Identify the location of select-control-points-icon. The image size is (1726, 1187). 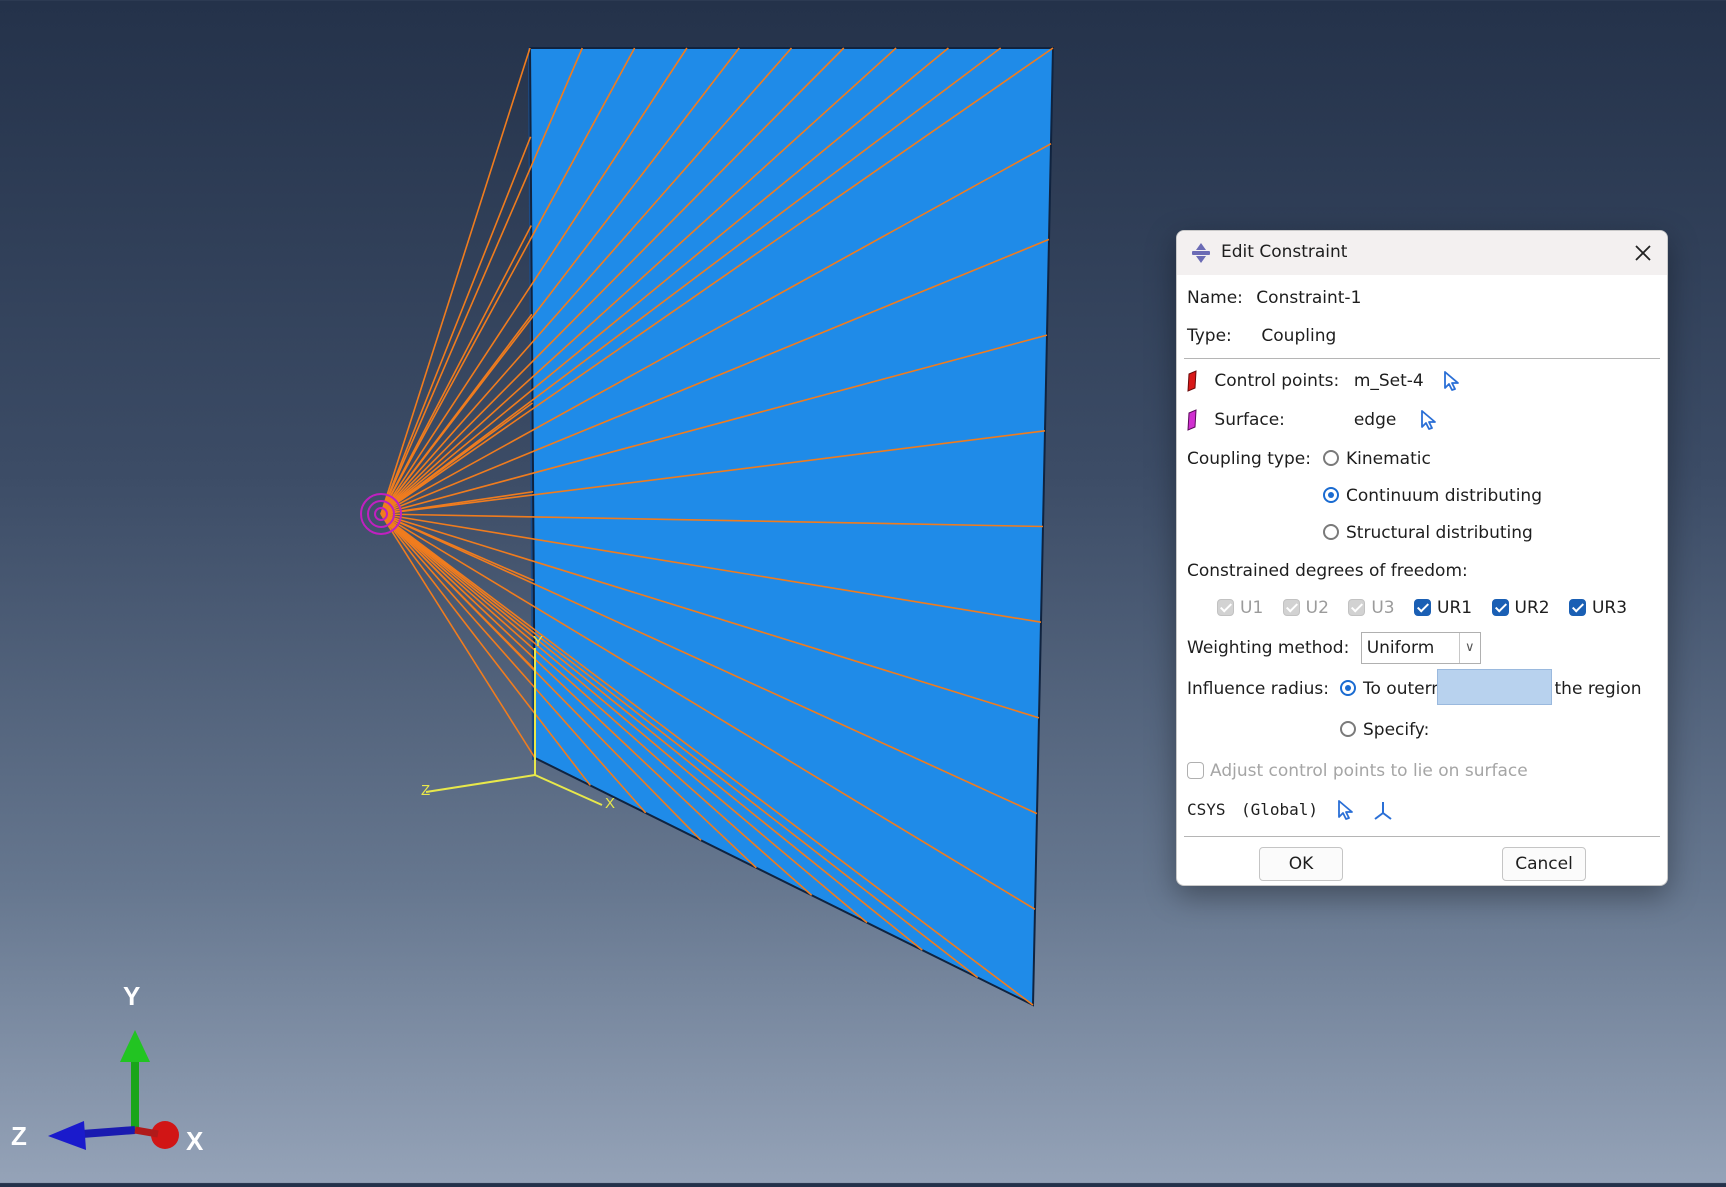
(1451, 381).